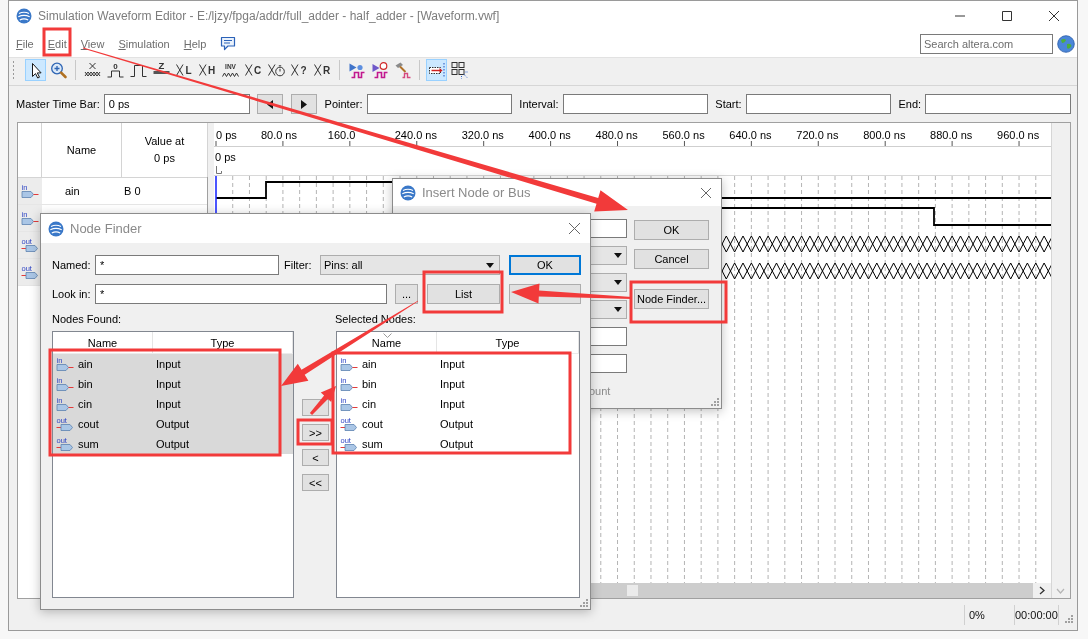  Describe the element at coordinates (459, 70) in the screenshot. I see `grid-squares-icon` at that location.